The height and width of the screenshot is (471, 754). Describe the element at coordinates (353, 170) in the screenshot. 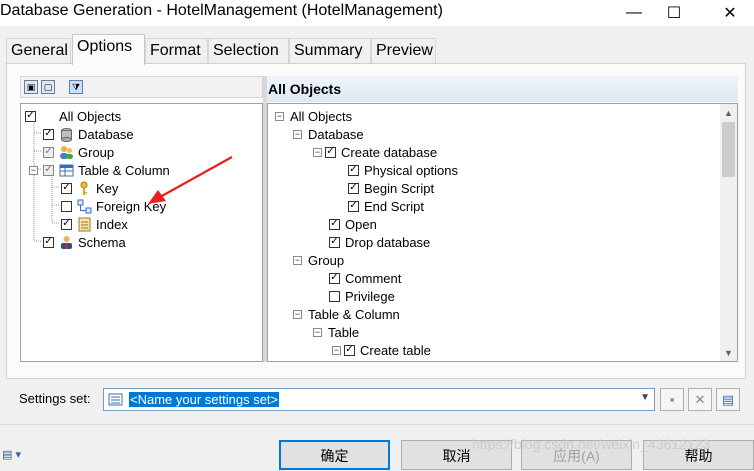

I see `checkbox-physical-options: ✓` at that location.